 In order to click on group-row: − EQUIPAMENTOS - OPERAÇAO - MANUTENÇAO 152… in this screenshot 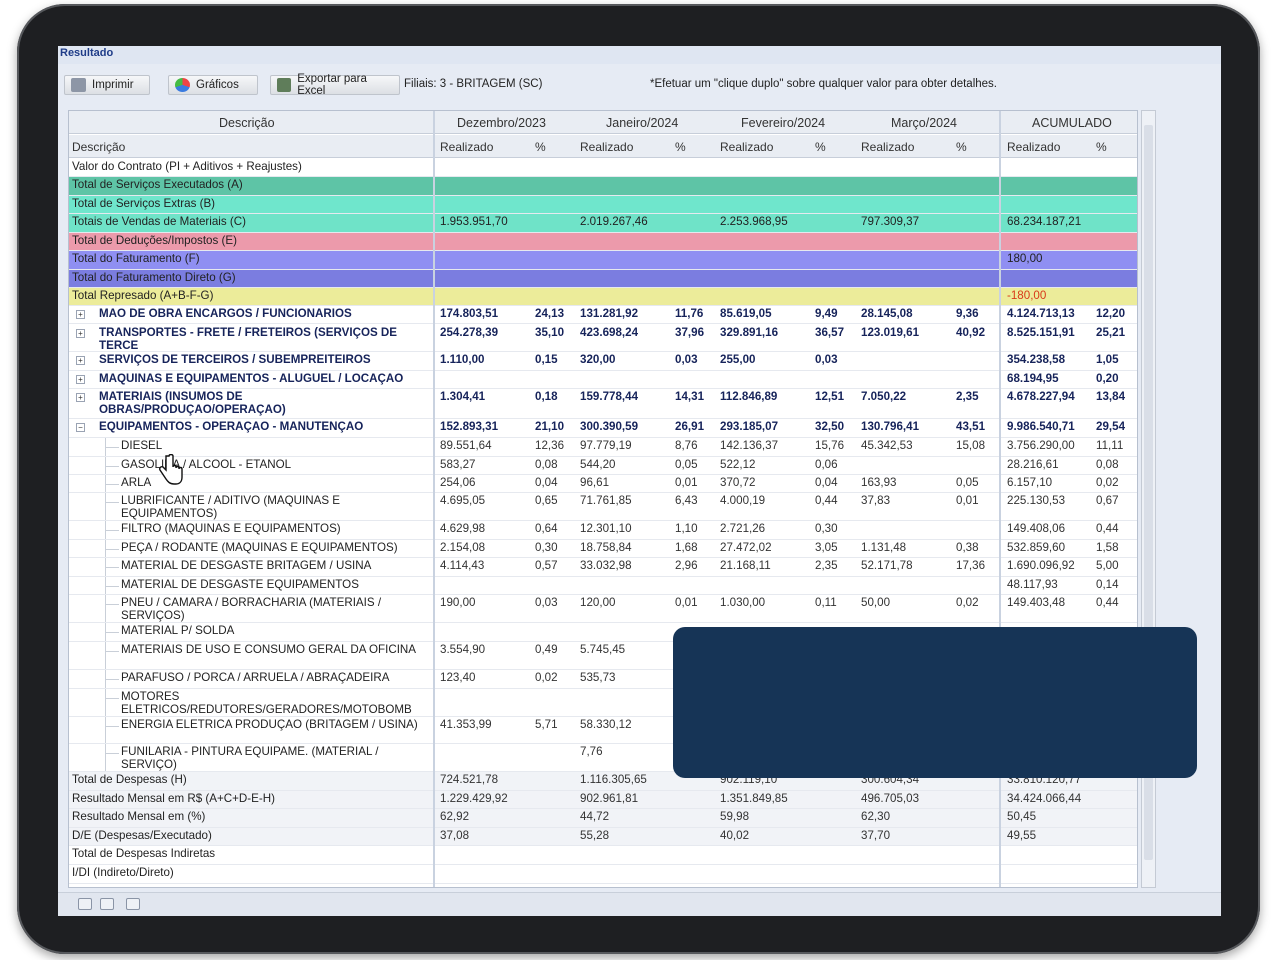, I will do `click(603, 428)`.